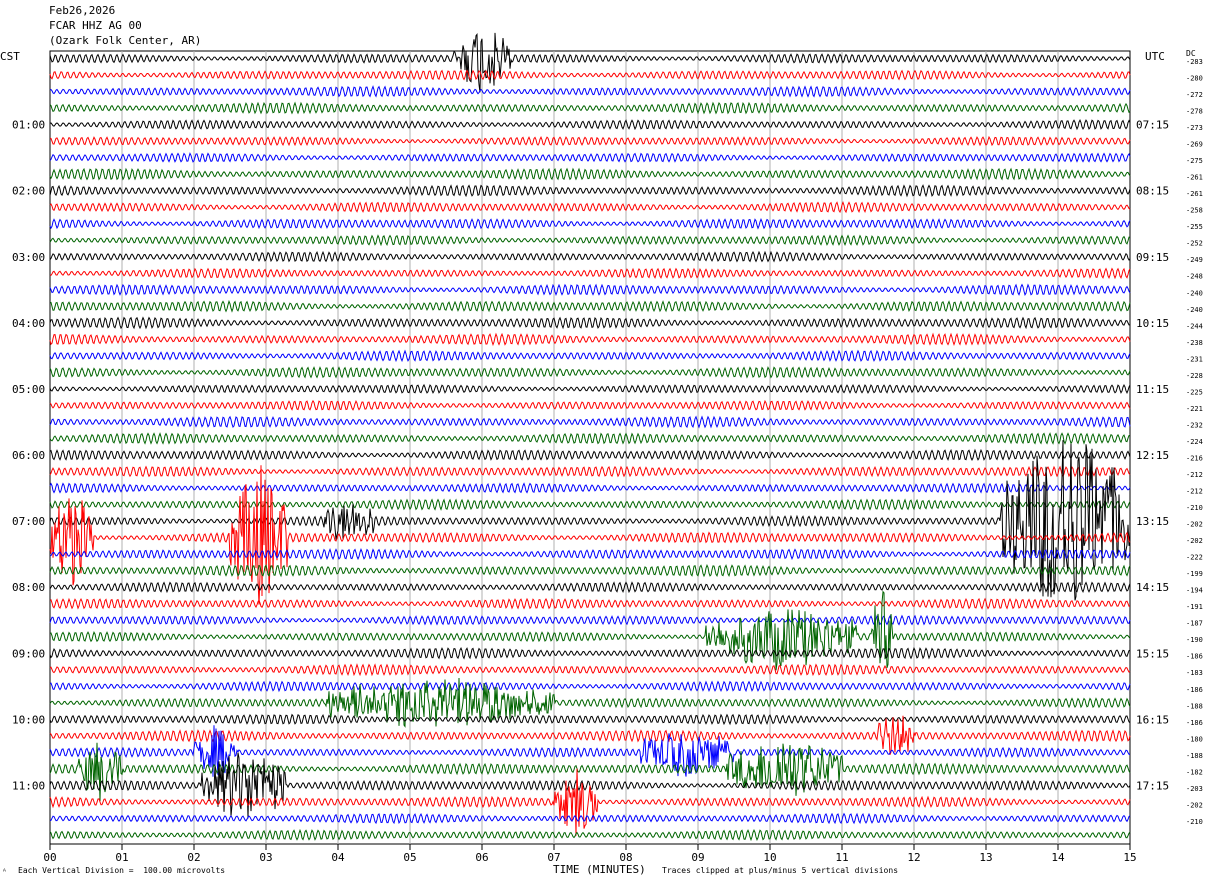 The width and height of the screenshot is (1210, 886). What do you see at coordinates (1194, 508) in the screenshot?
I see `dc-offset-label: -210` at bounding box center [1194, 508].